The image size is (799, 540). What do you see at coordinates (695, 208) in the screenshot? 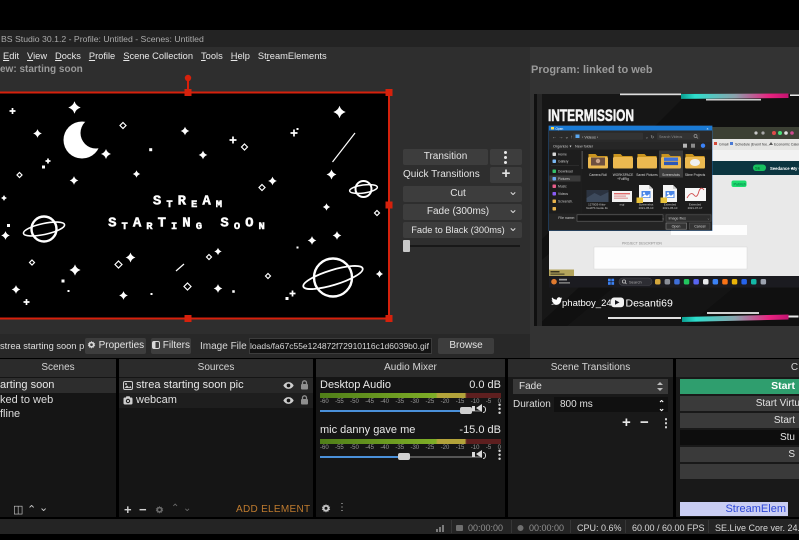
I see `svg-text: 2021-07-17` at bounding box center [695, 208].